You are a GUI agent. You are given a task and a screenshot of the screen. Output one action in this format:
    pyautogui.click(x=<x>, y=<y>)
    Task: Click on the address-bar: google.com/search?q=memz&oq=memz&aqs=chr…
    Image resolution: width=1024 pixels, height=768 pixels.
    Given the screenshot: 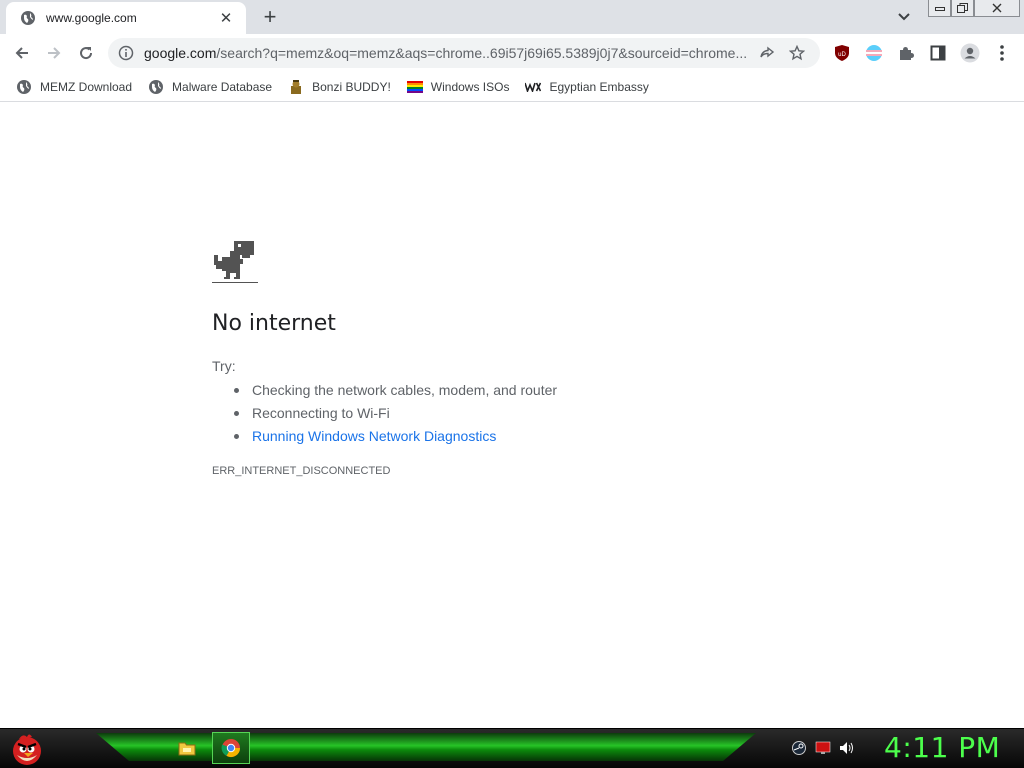 What is the action you would take?
    pyautogui.click(x=464, y=53)
    